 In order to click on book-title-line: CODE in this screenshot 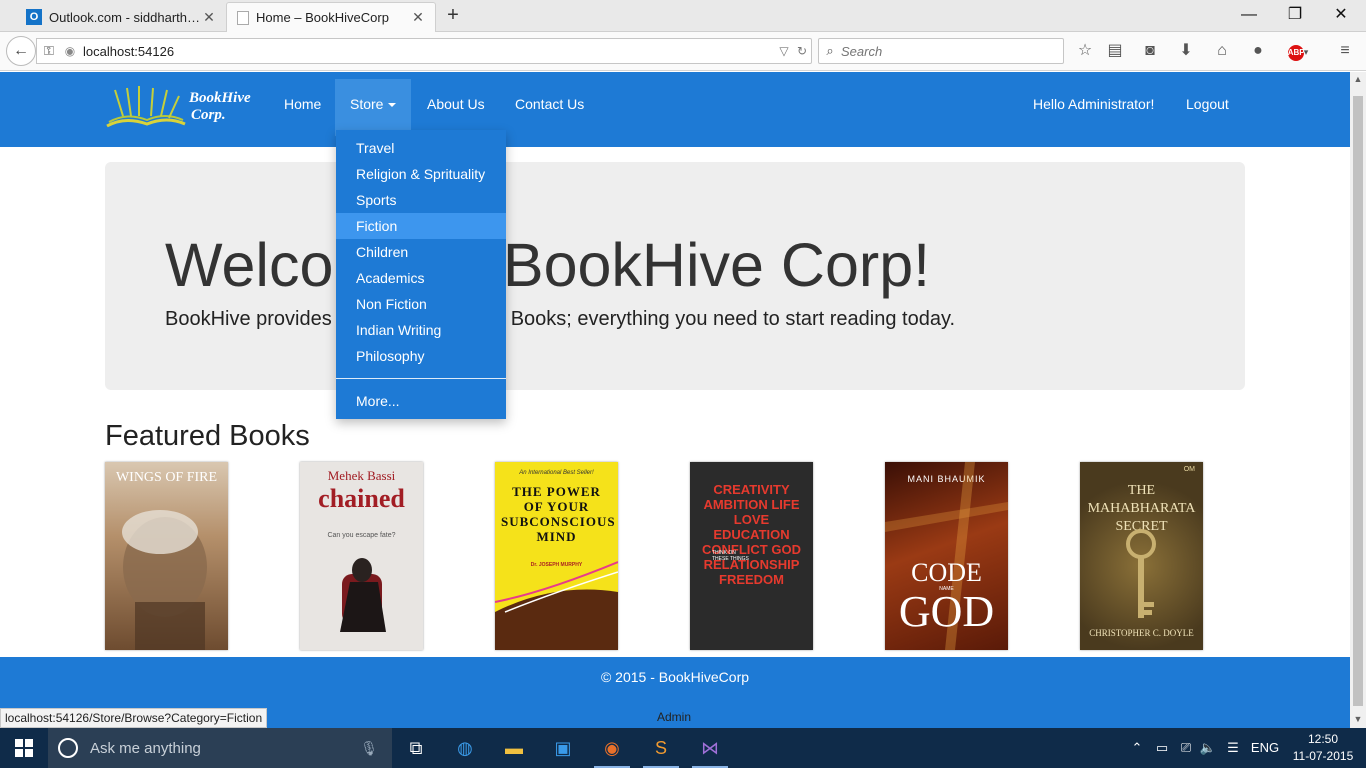, I will do `click(946, 572)`.